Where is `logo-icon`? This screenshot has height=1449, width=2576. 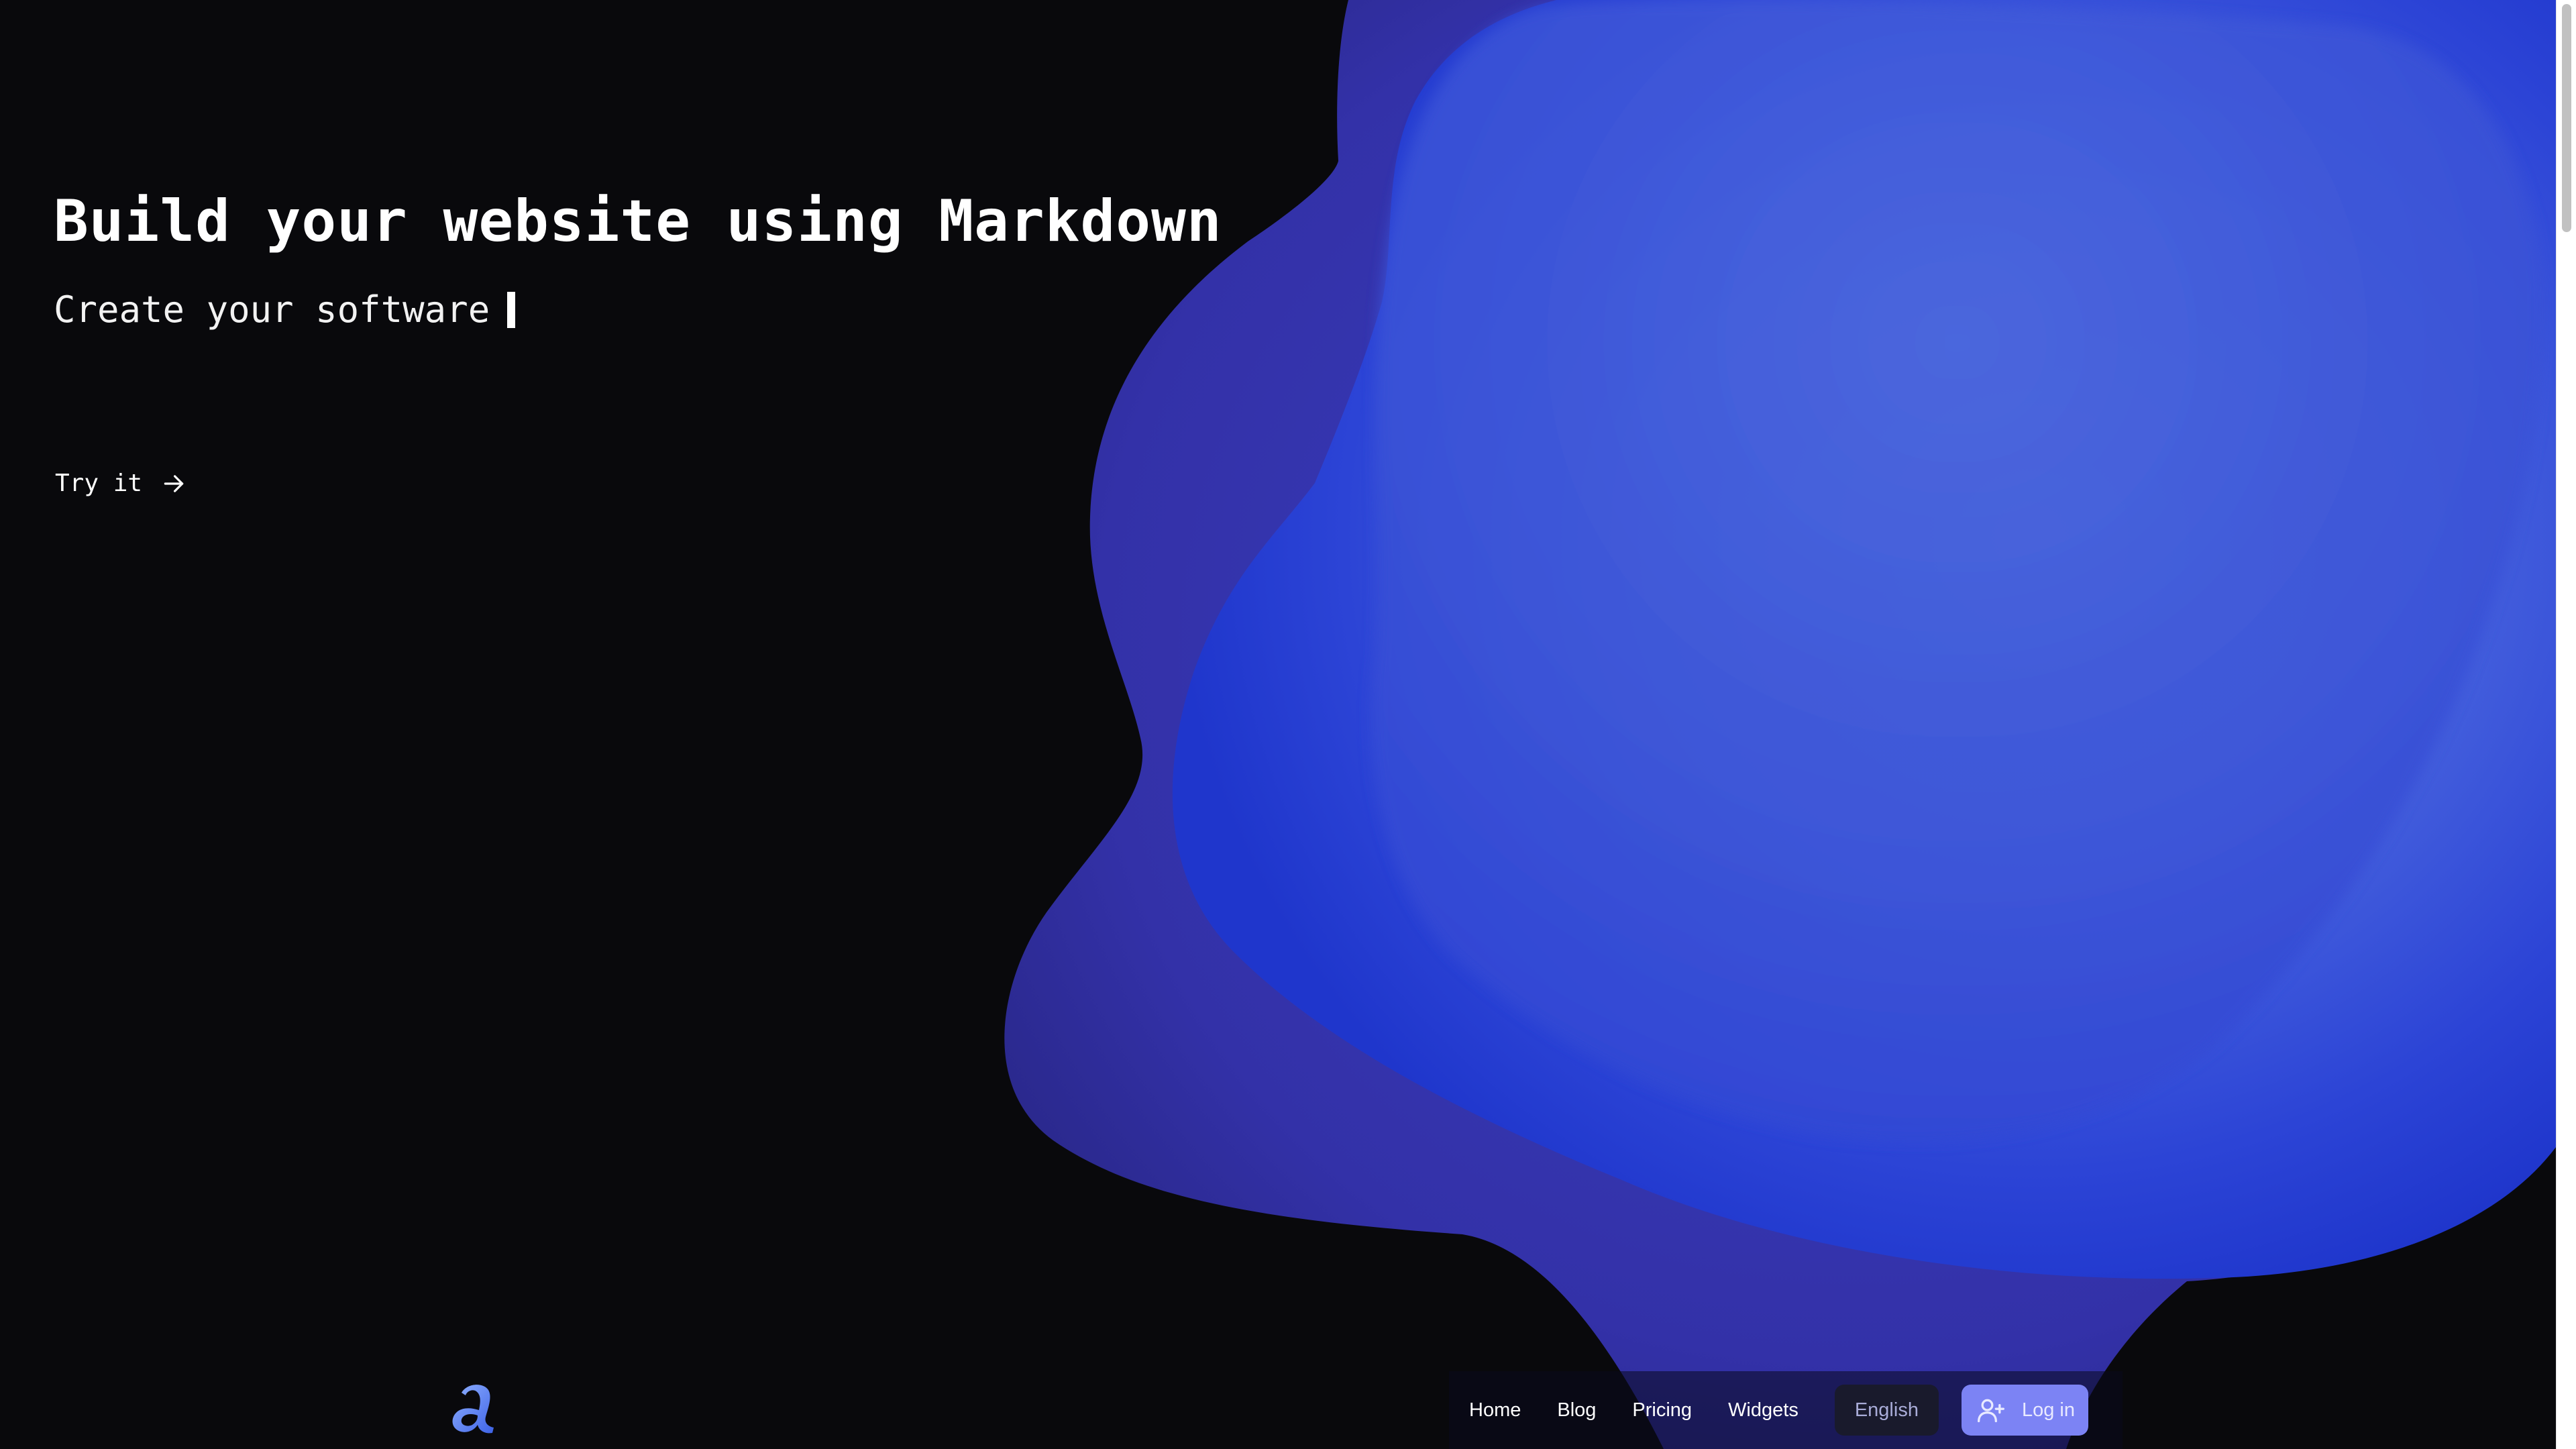
logo-icon is located at coordinates (474, 1407).